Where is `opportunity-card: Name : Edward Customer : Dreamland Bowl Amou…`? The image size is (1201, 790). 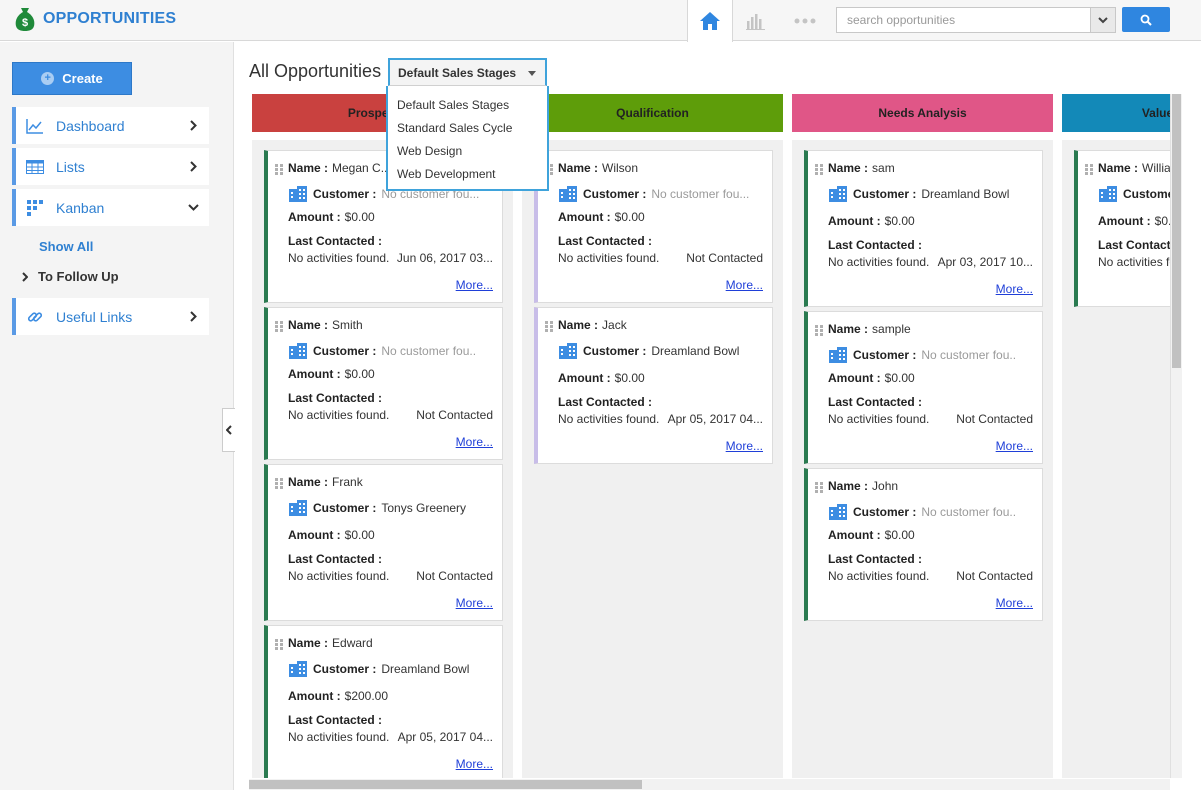
opportunity-card: Name : Edward Customer : Dreamland Bowl Amou… is located at coordinates (383, 701).